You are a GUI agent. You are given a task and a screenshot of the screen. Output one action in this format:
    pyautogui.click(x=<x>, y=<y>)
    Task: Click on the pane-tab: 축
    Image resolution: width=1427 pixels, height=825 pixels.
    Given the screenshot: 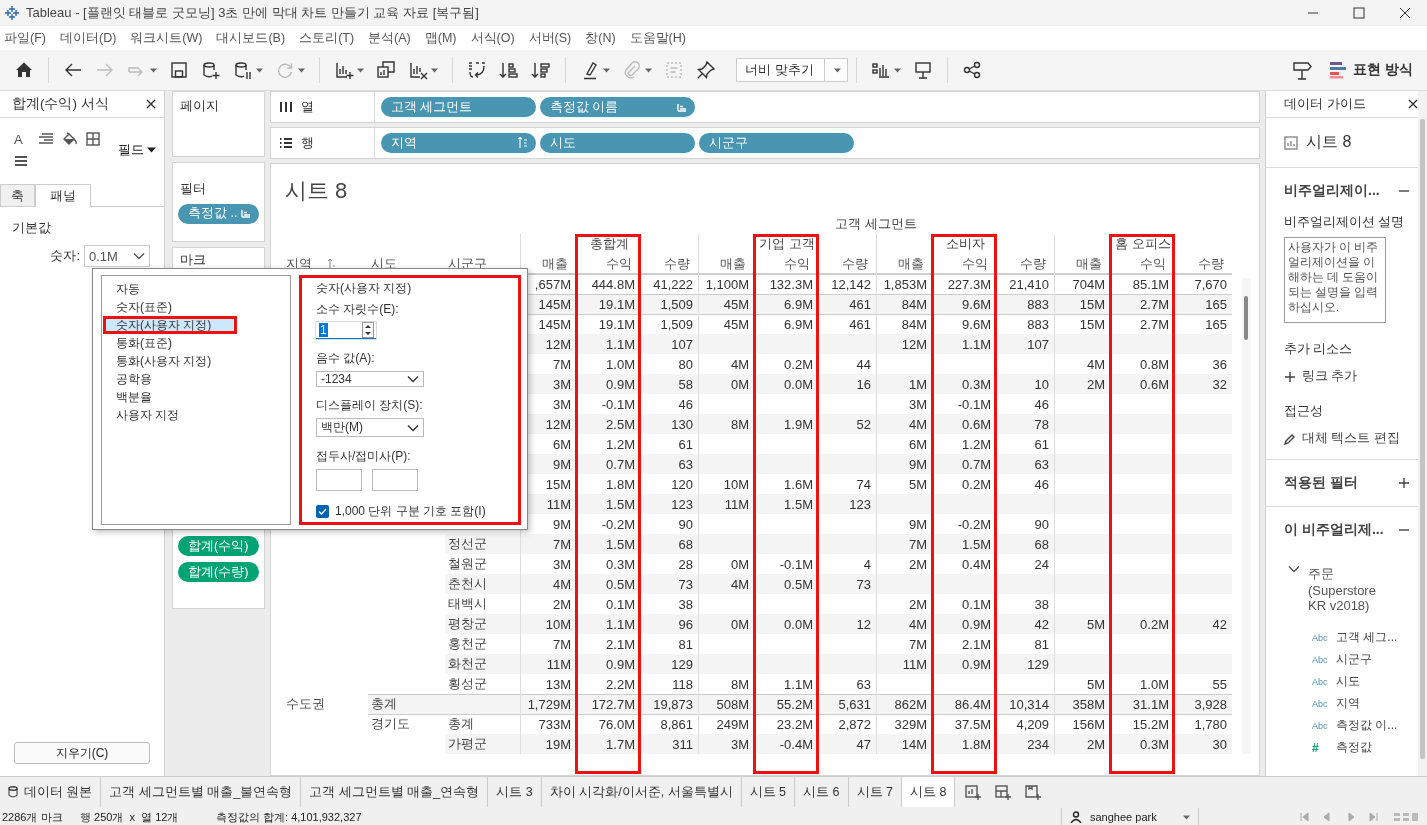 What is the action you would take?
    pyautogui.click(x=17, y=195)
    